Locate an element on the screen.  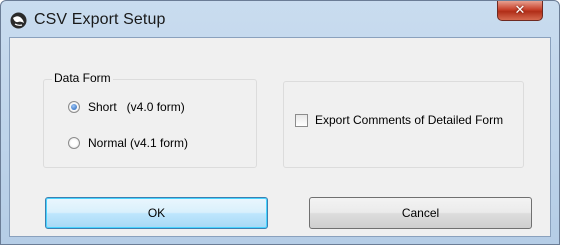
close-icon: ✕ is located at coordinates (520, 10).